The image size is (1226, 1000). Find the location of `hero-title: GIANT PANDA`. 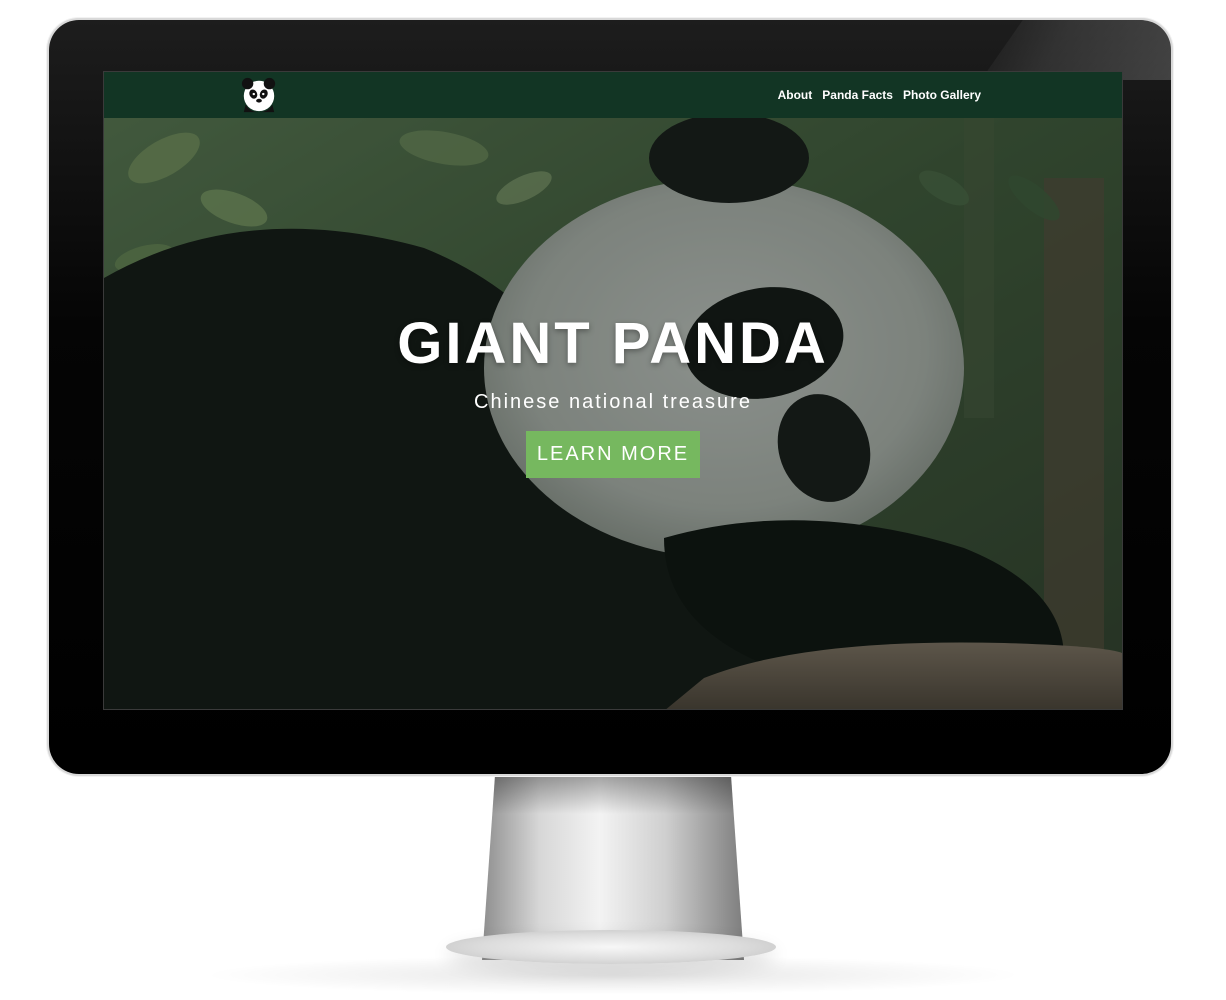

hero-title: GIANT PANDA is located at coordinates (613, 343).